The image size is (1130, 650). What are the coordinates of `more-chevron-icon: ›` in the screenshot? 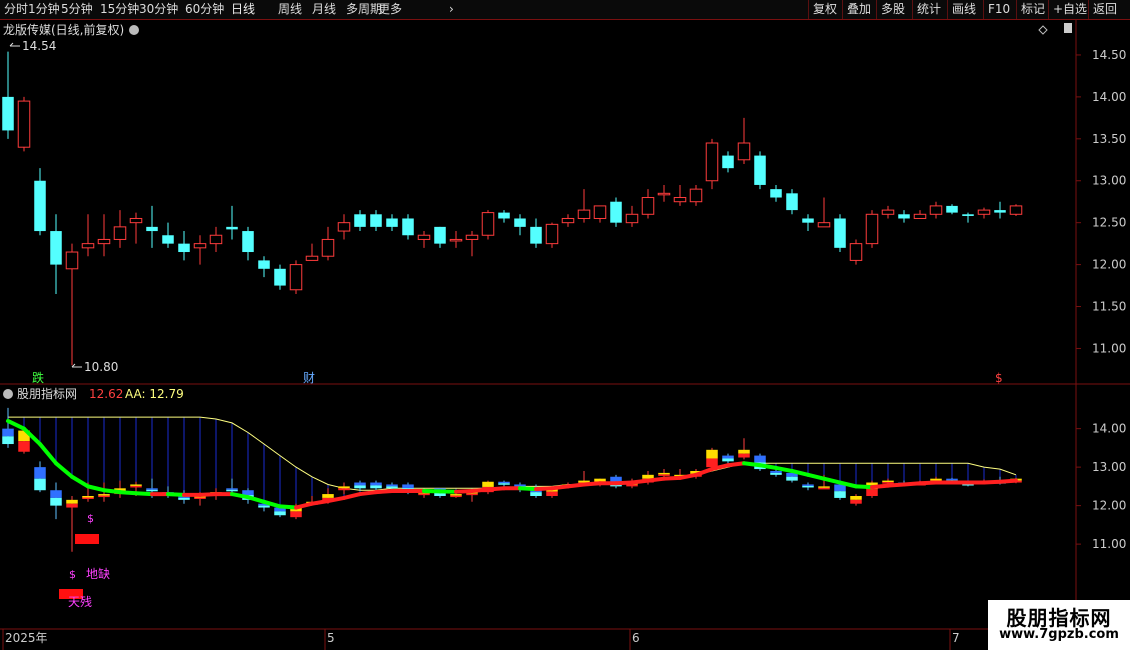 It's located at (451, 9).